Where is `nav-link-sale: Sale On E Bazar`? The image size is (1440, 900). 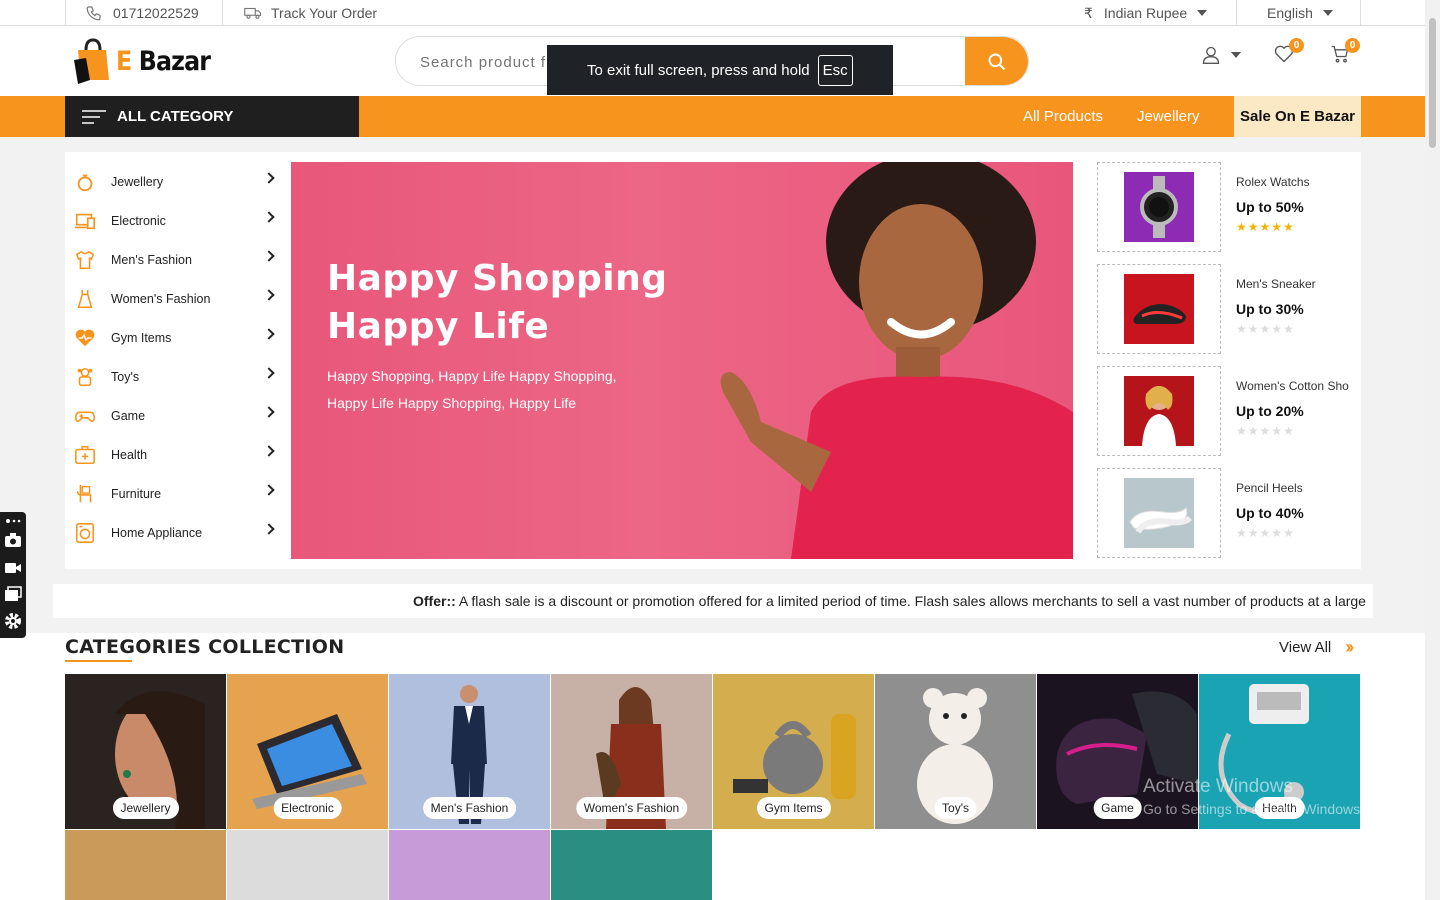
nav-link-sale: Sale On E Bazar is located at coordinates (1297, 116).